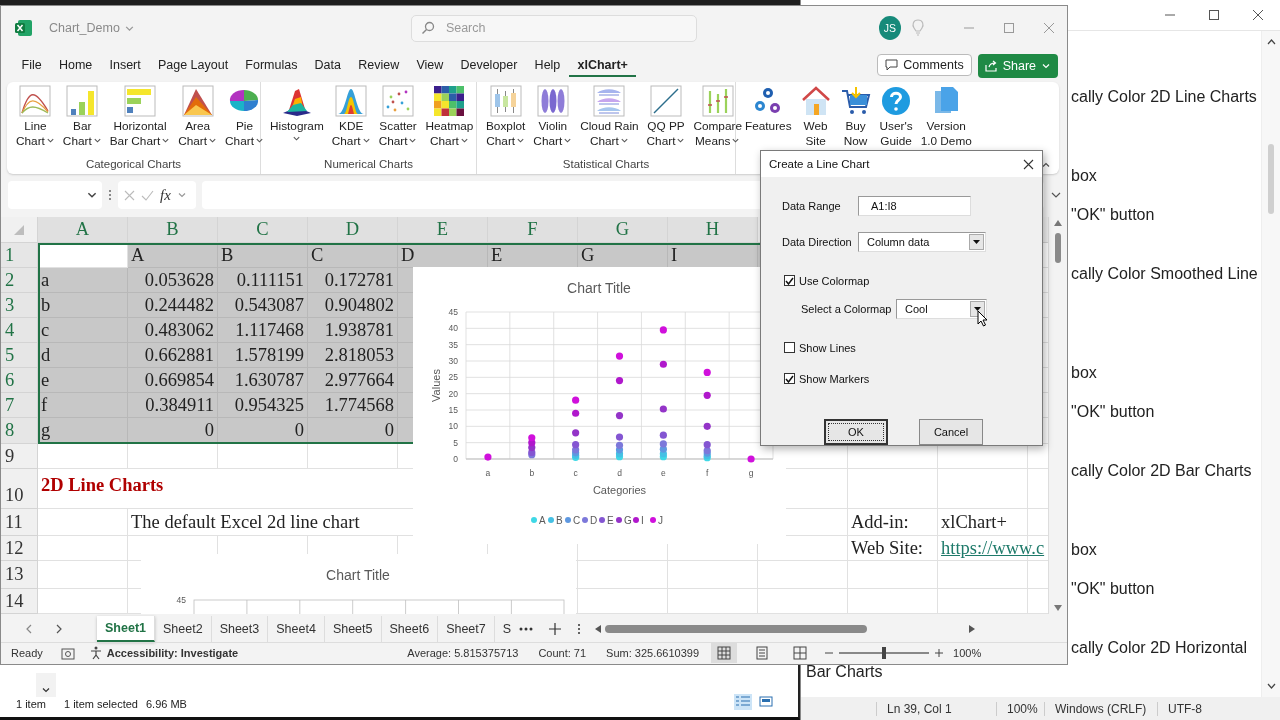 This screenshot has height=720, width=1280. What do you see at coordinates (453, 410) in the screenshot?
I see `axis-tick-label: 15` at bounding box center [453, 410].